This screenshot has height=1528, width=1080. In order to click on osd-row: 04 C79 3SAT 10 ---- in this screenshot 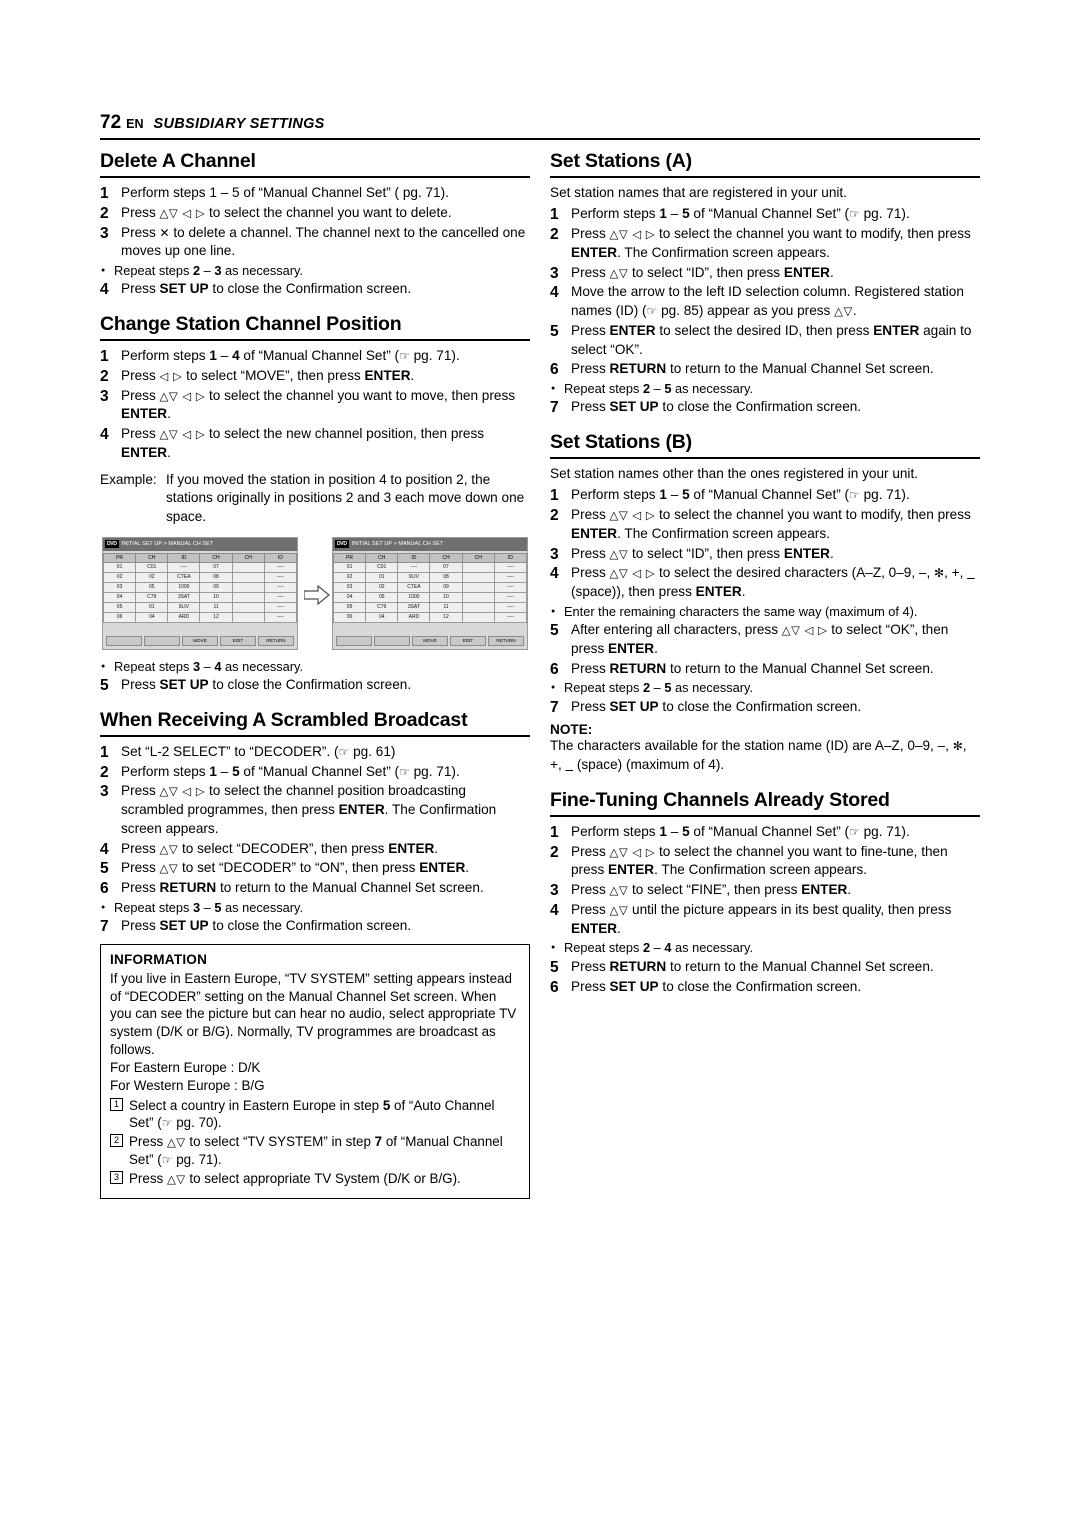, I will do `click(200, 597)`.